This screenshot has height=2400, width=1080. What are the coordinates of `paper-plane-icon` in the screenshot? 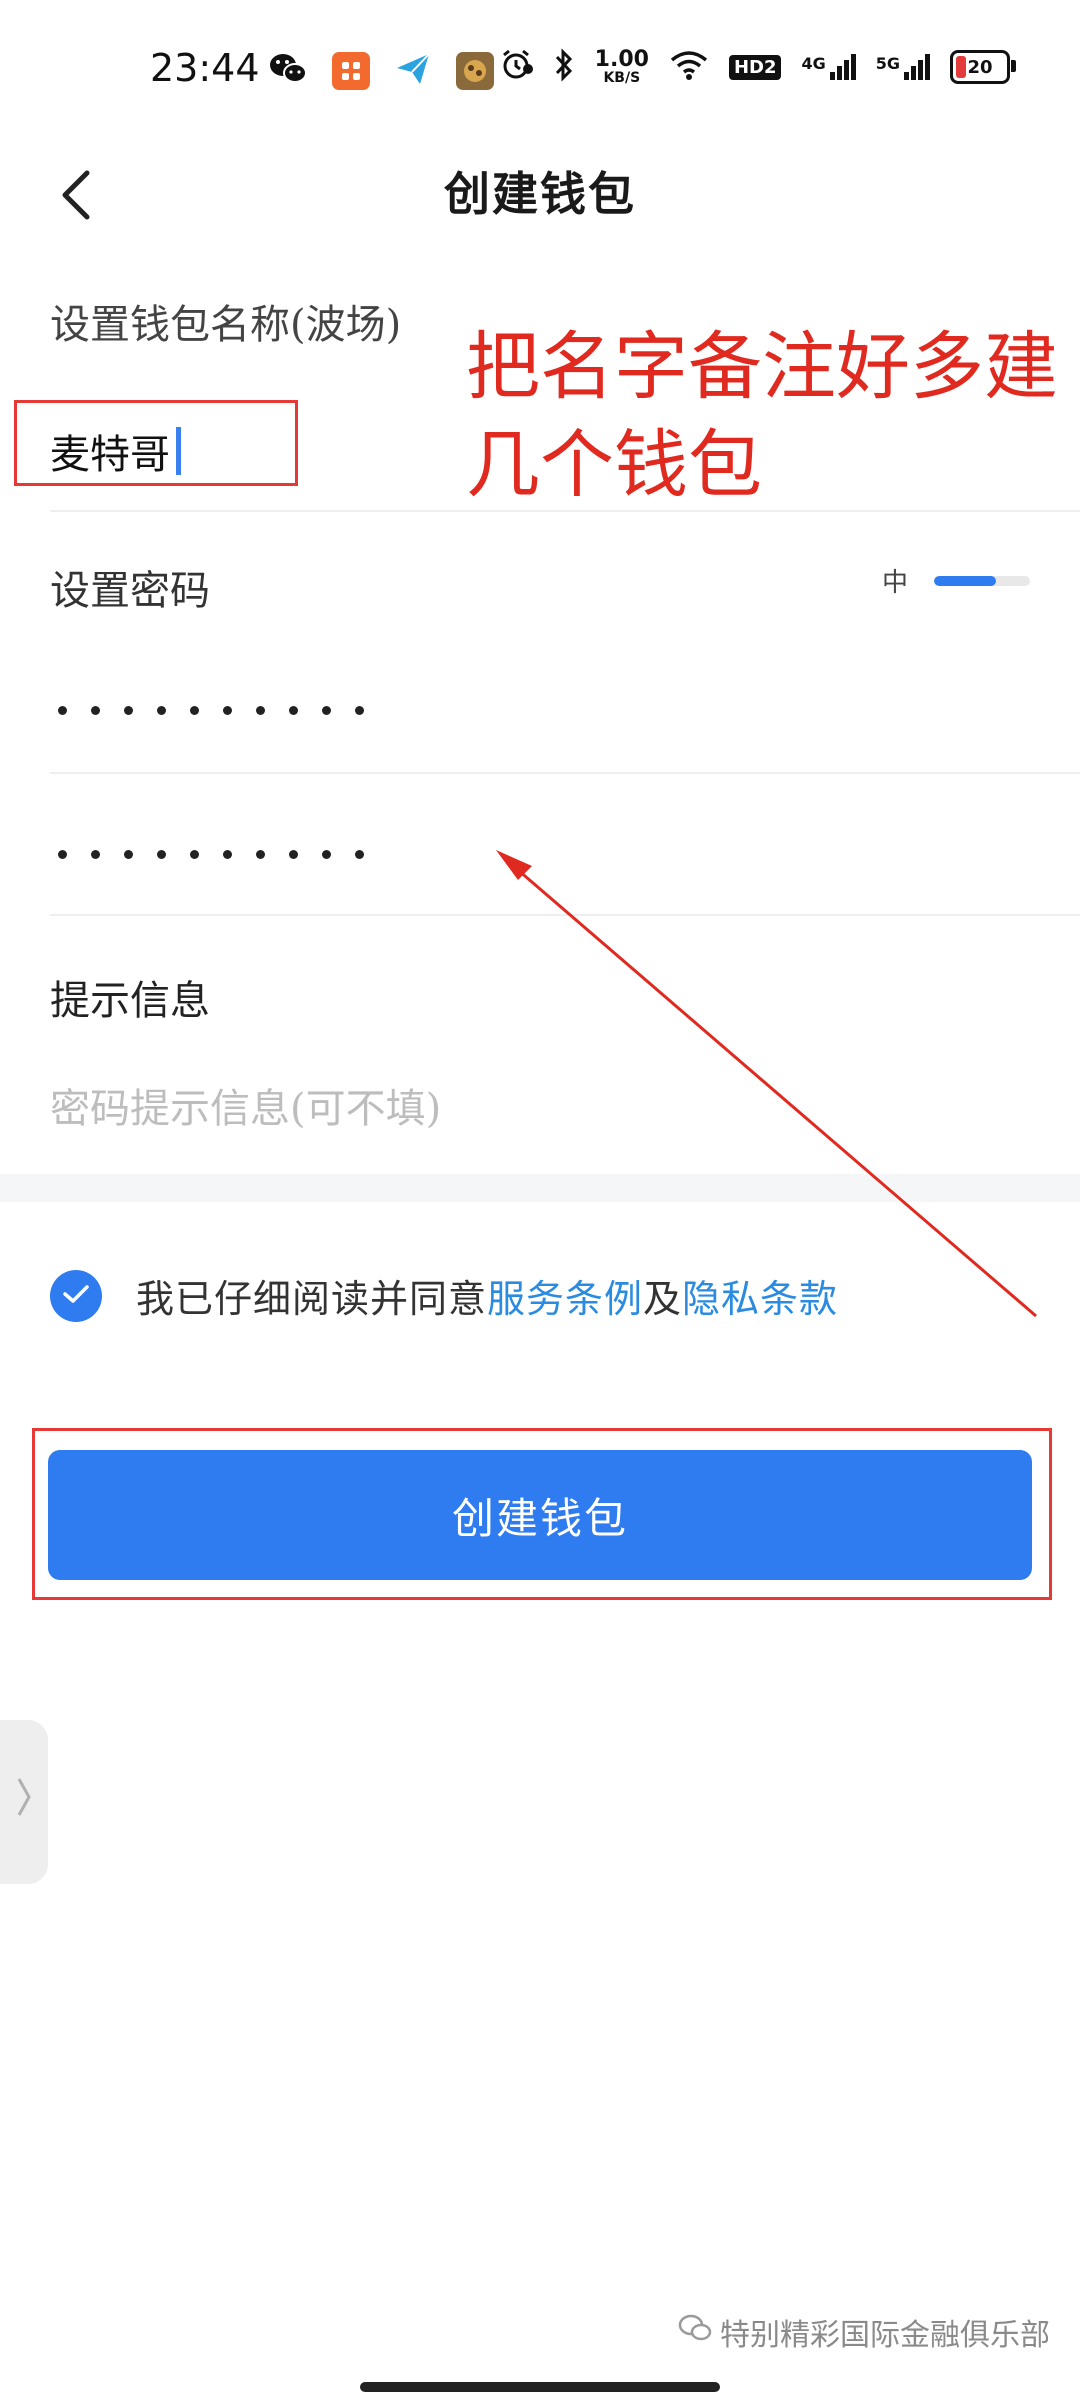 It's located at (413, 71).